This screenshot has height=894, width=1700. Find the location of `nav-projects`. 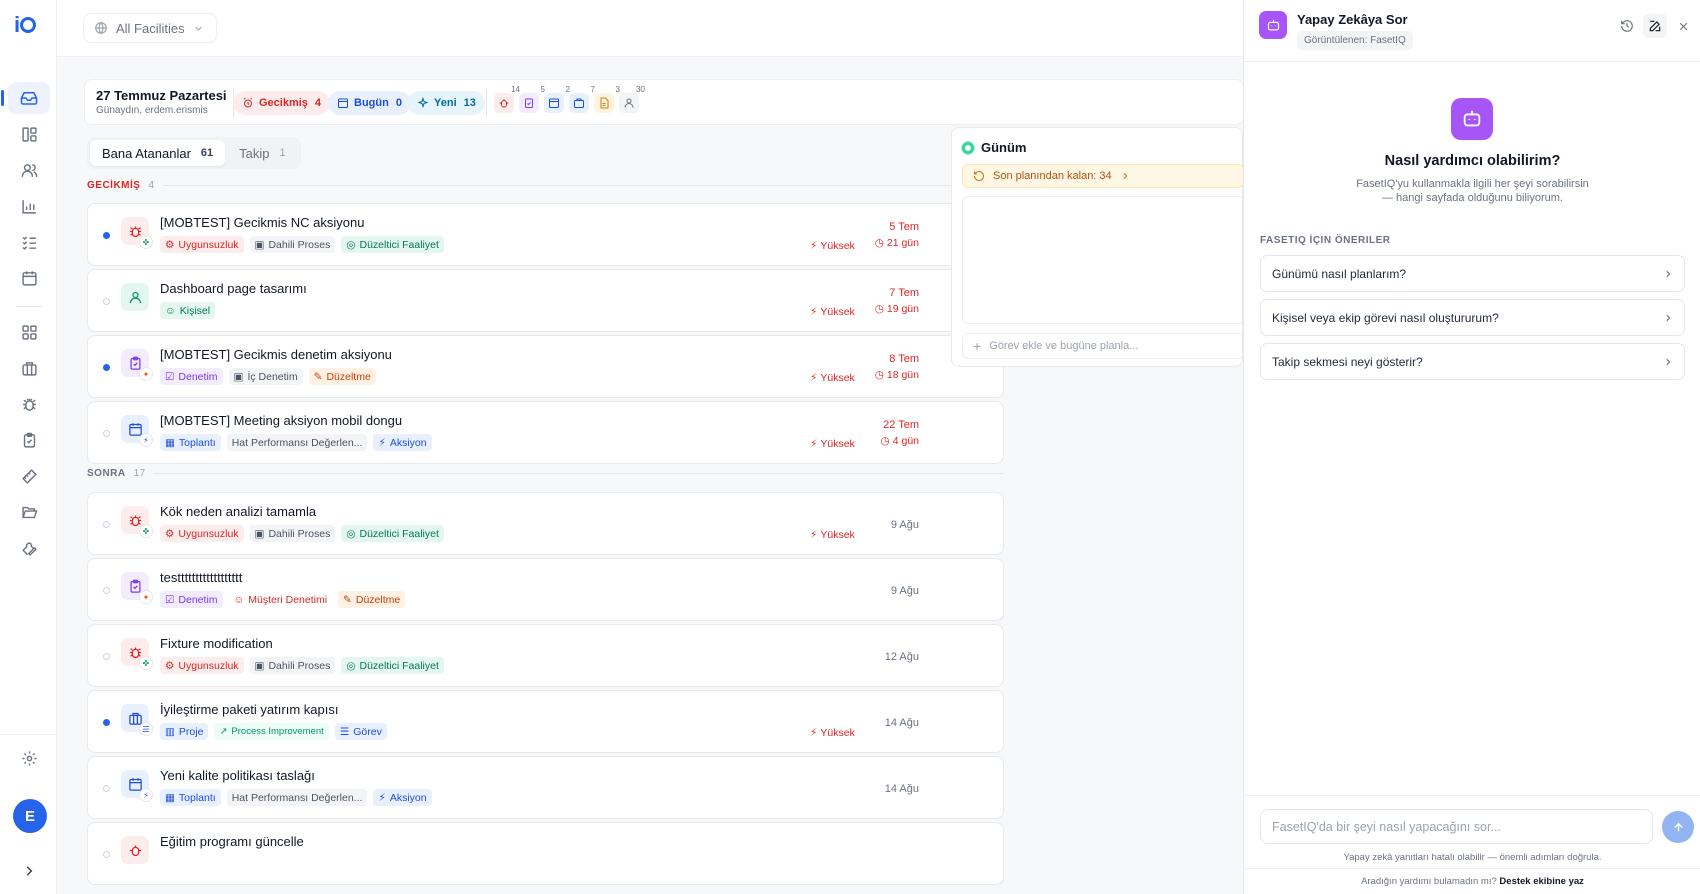

nav-projects is located at coordinates (29, 368).